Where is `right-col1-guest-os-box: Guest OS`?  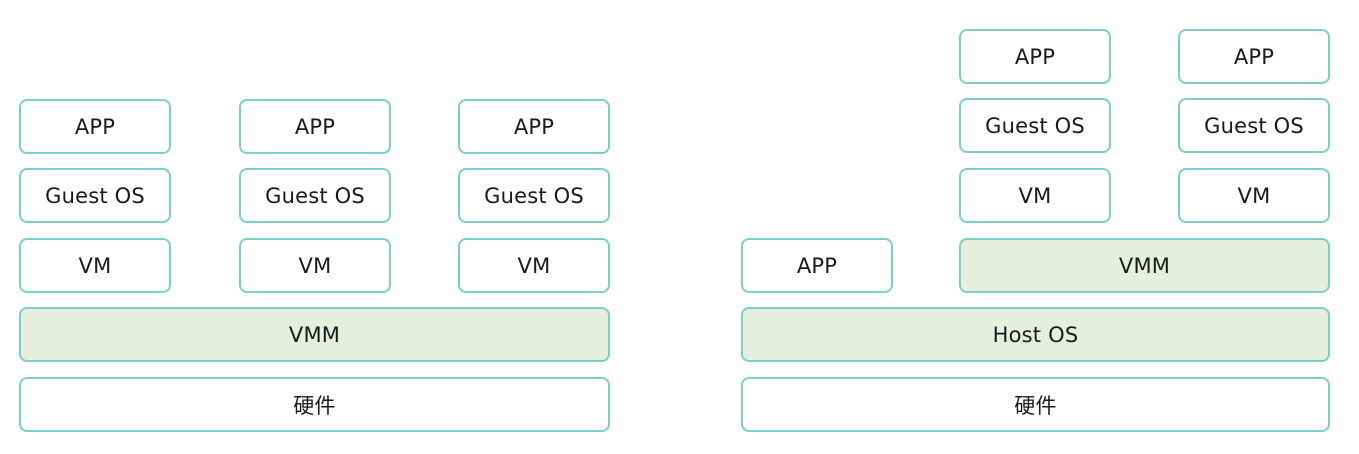
right-col1-guest-os-box: Guest OS is located at coordinates (1035, 125).